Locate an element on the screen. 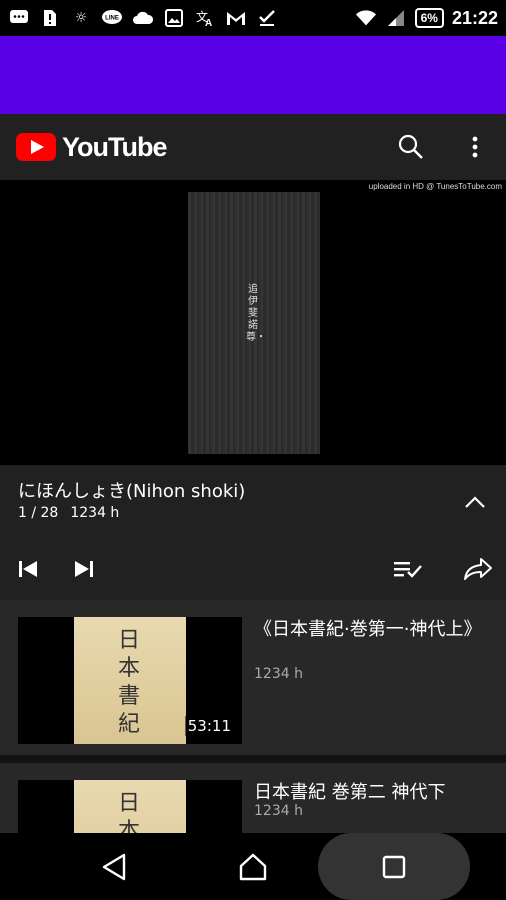  playlist-title: にほんしょき(Nihon shoki) is located at coordinates (132, 491).